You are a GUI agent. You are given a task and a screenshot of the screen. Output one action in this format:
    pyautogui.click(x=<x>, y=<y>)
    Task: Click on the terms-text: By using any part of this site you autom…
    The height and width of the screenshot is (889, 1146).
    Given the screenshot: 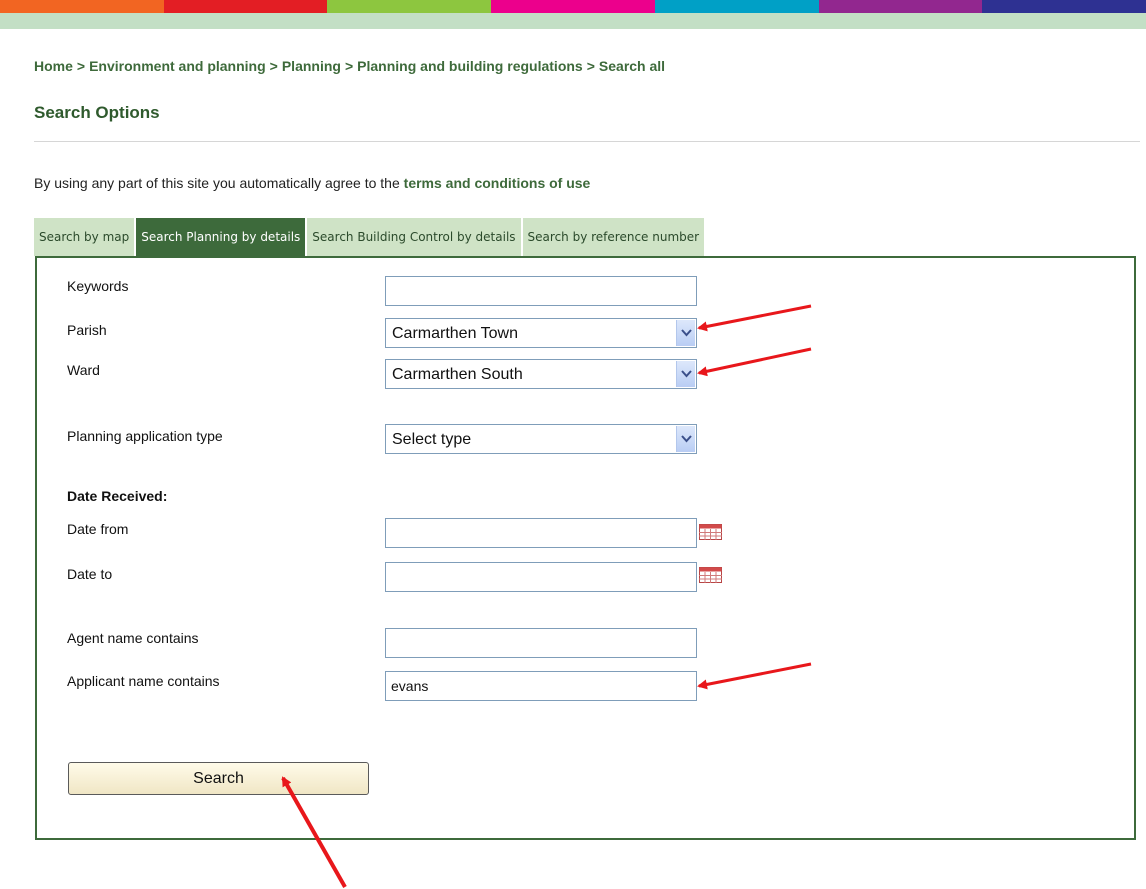 What is the action you would take?
    pyautogui.click(x=217, y=183)
    